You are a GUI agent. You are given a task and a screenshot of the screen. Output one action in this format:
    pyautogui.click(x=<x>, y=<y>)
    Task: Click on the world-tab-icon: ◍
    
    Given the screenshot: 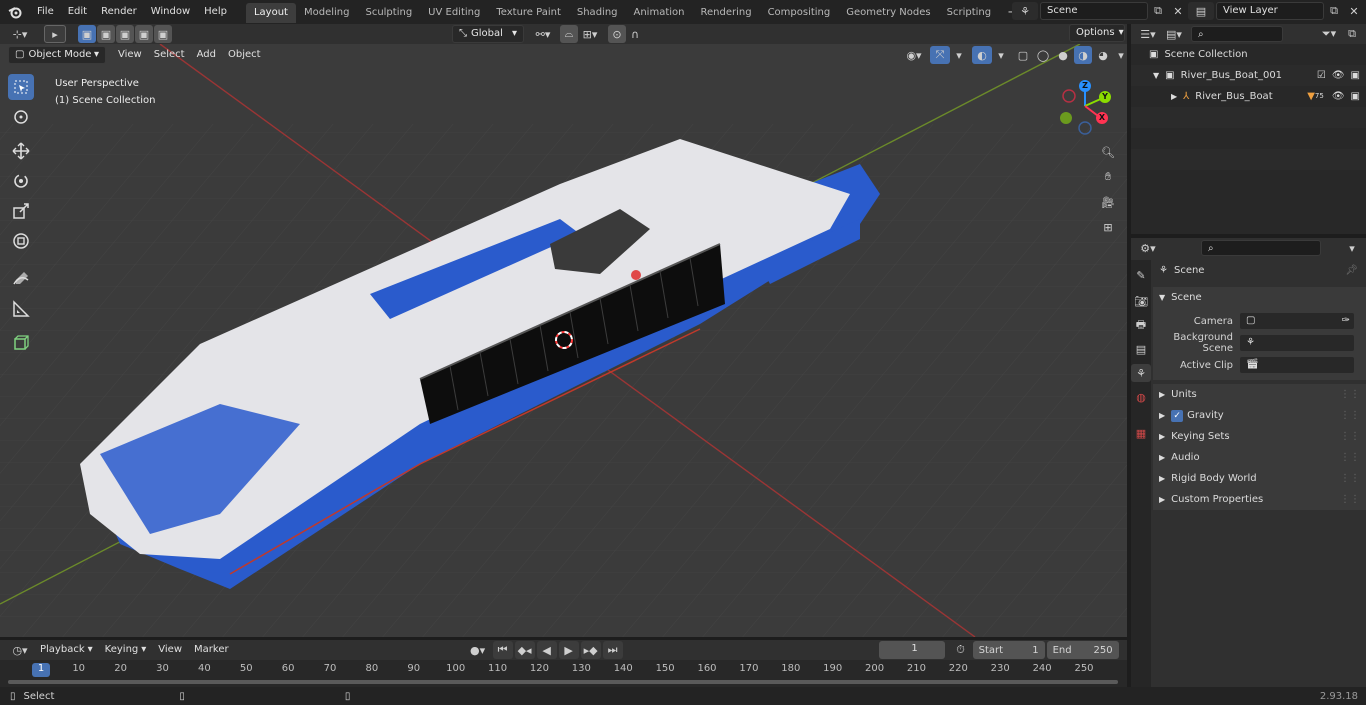 What is the action you would take?
    pyautogui.click(x=1141, y=397)
    